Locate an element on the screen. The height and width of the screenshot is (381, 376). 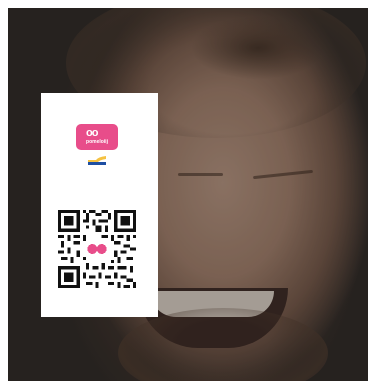
brand-logo: oo pomeloiij is located at coordinates (97, 137).